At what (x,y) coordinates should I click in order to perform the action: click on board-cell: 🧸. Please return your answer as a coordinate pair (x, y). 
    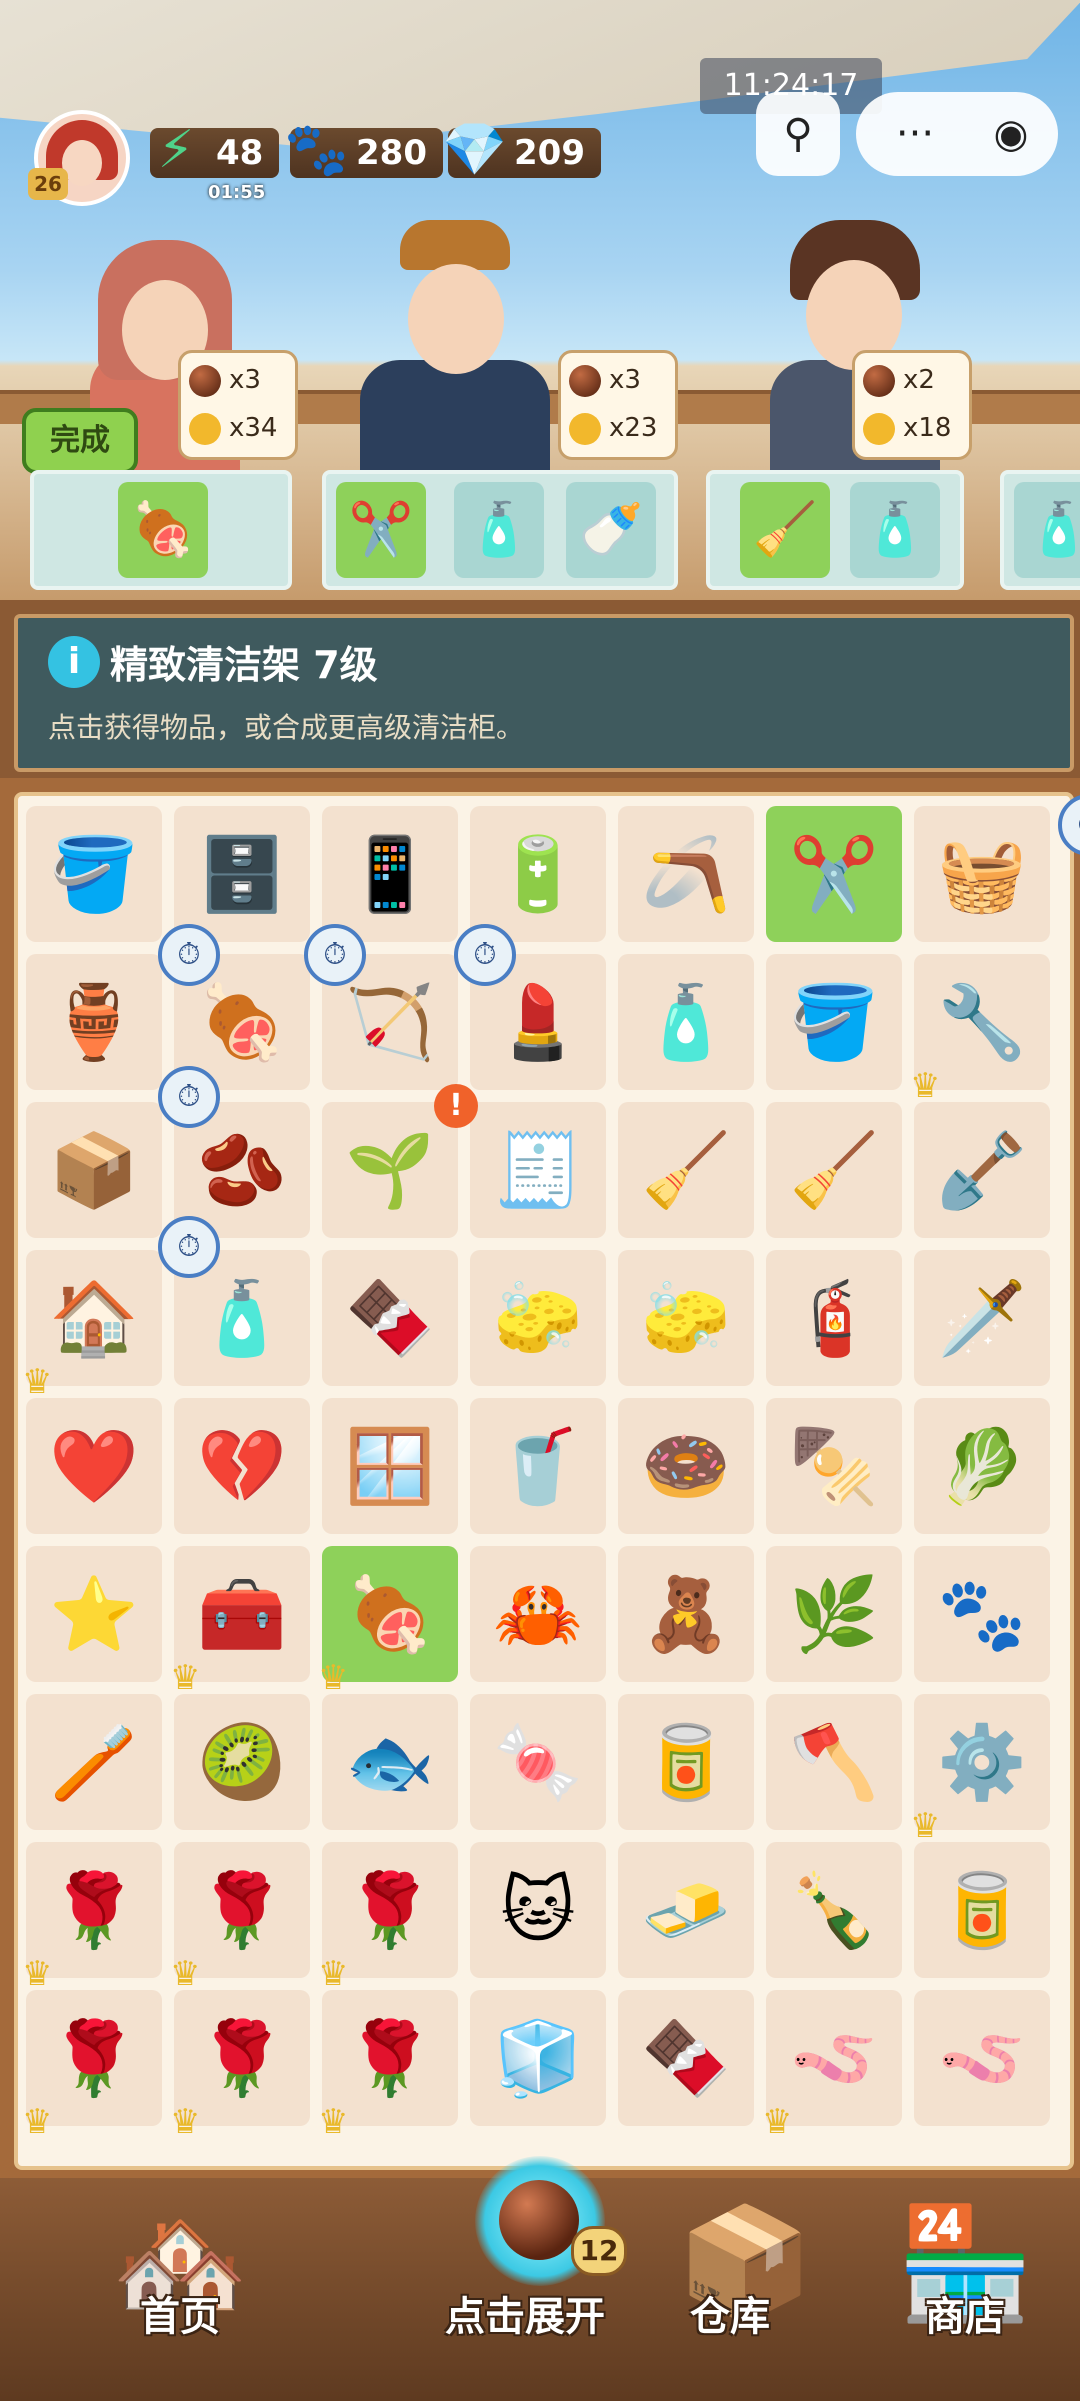
    Looking at the image, I should click on (686, 1614).